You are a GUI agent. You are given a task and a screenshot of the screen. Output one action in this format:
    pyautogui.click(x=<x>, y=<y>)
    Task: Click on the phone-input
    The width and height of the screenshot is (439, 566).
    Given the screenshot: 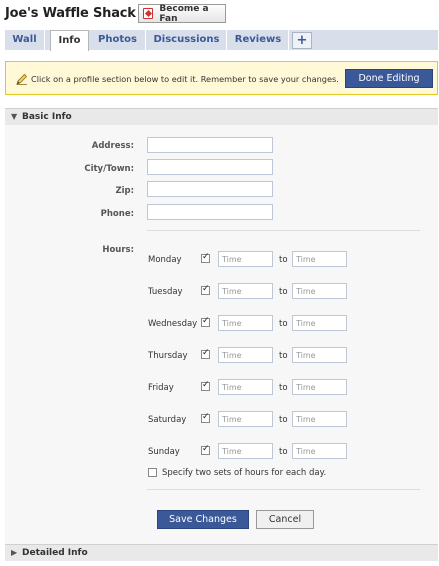 What is the action you would take?
    pyautogui.click(x=210, y=212)
    